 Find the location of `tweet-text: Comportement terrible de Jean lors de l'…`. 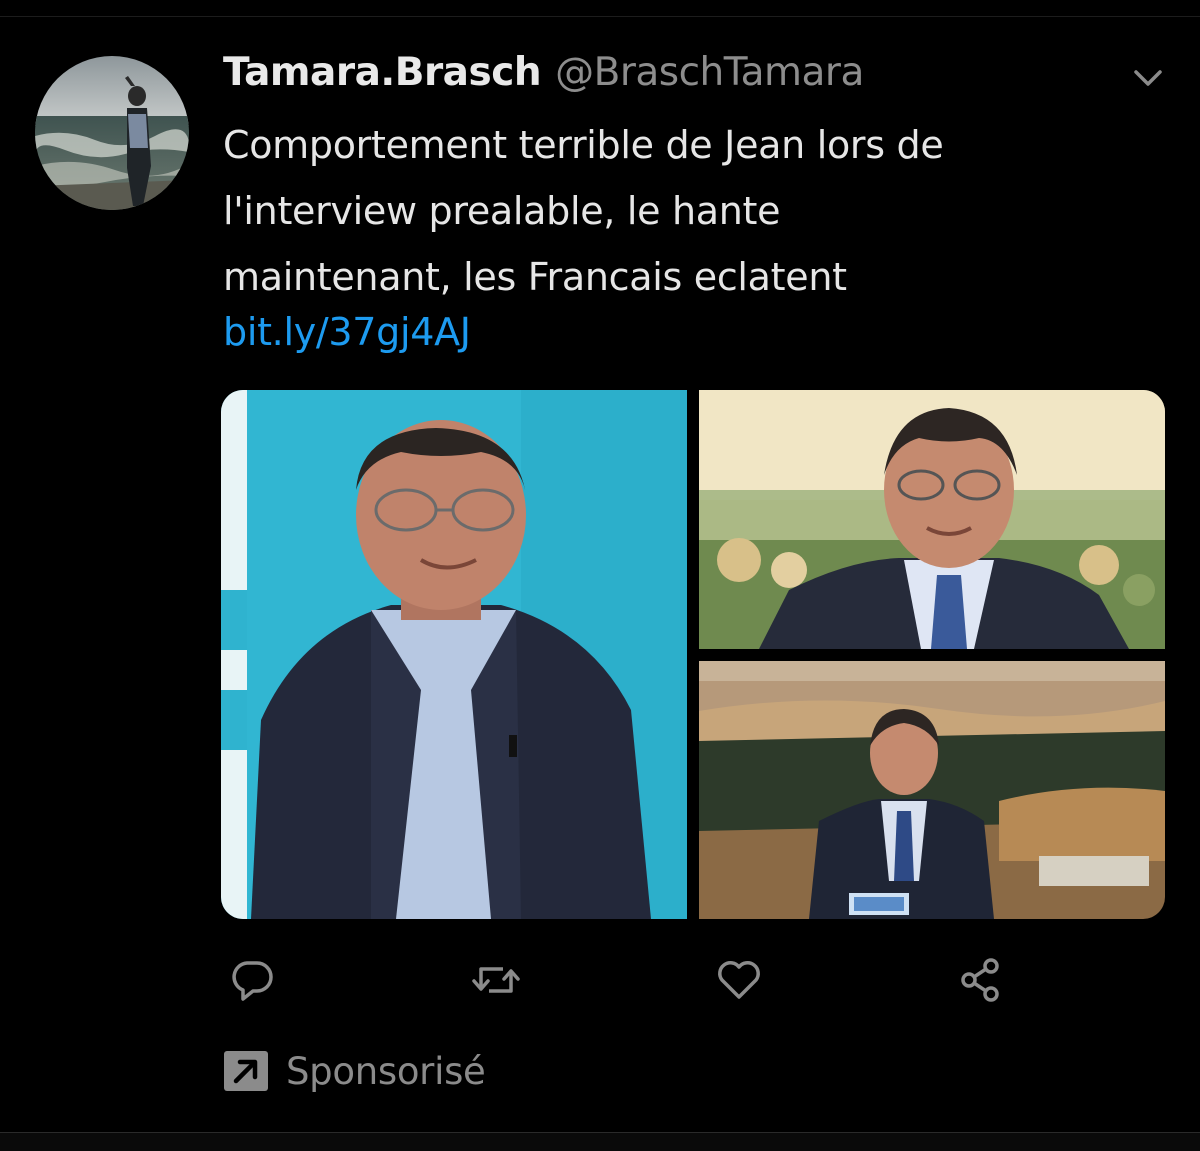

tweet-text: Comportement terrible de Jean lors de l'… is located at coordinates (693, 211).